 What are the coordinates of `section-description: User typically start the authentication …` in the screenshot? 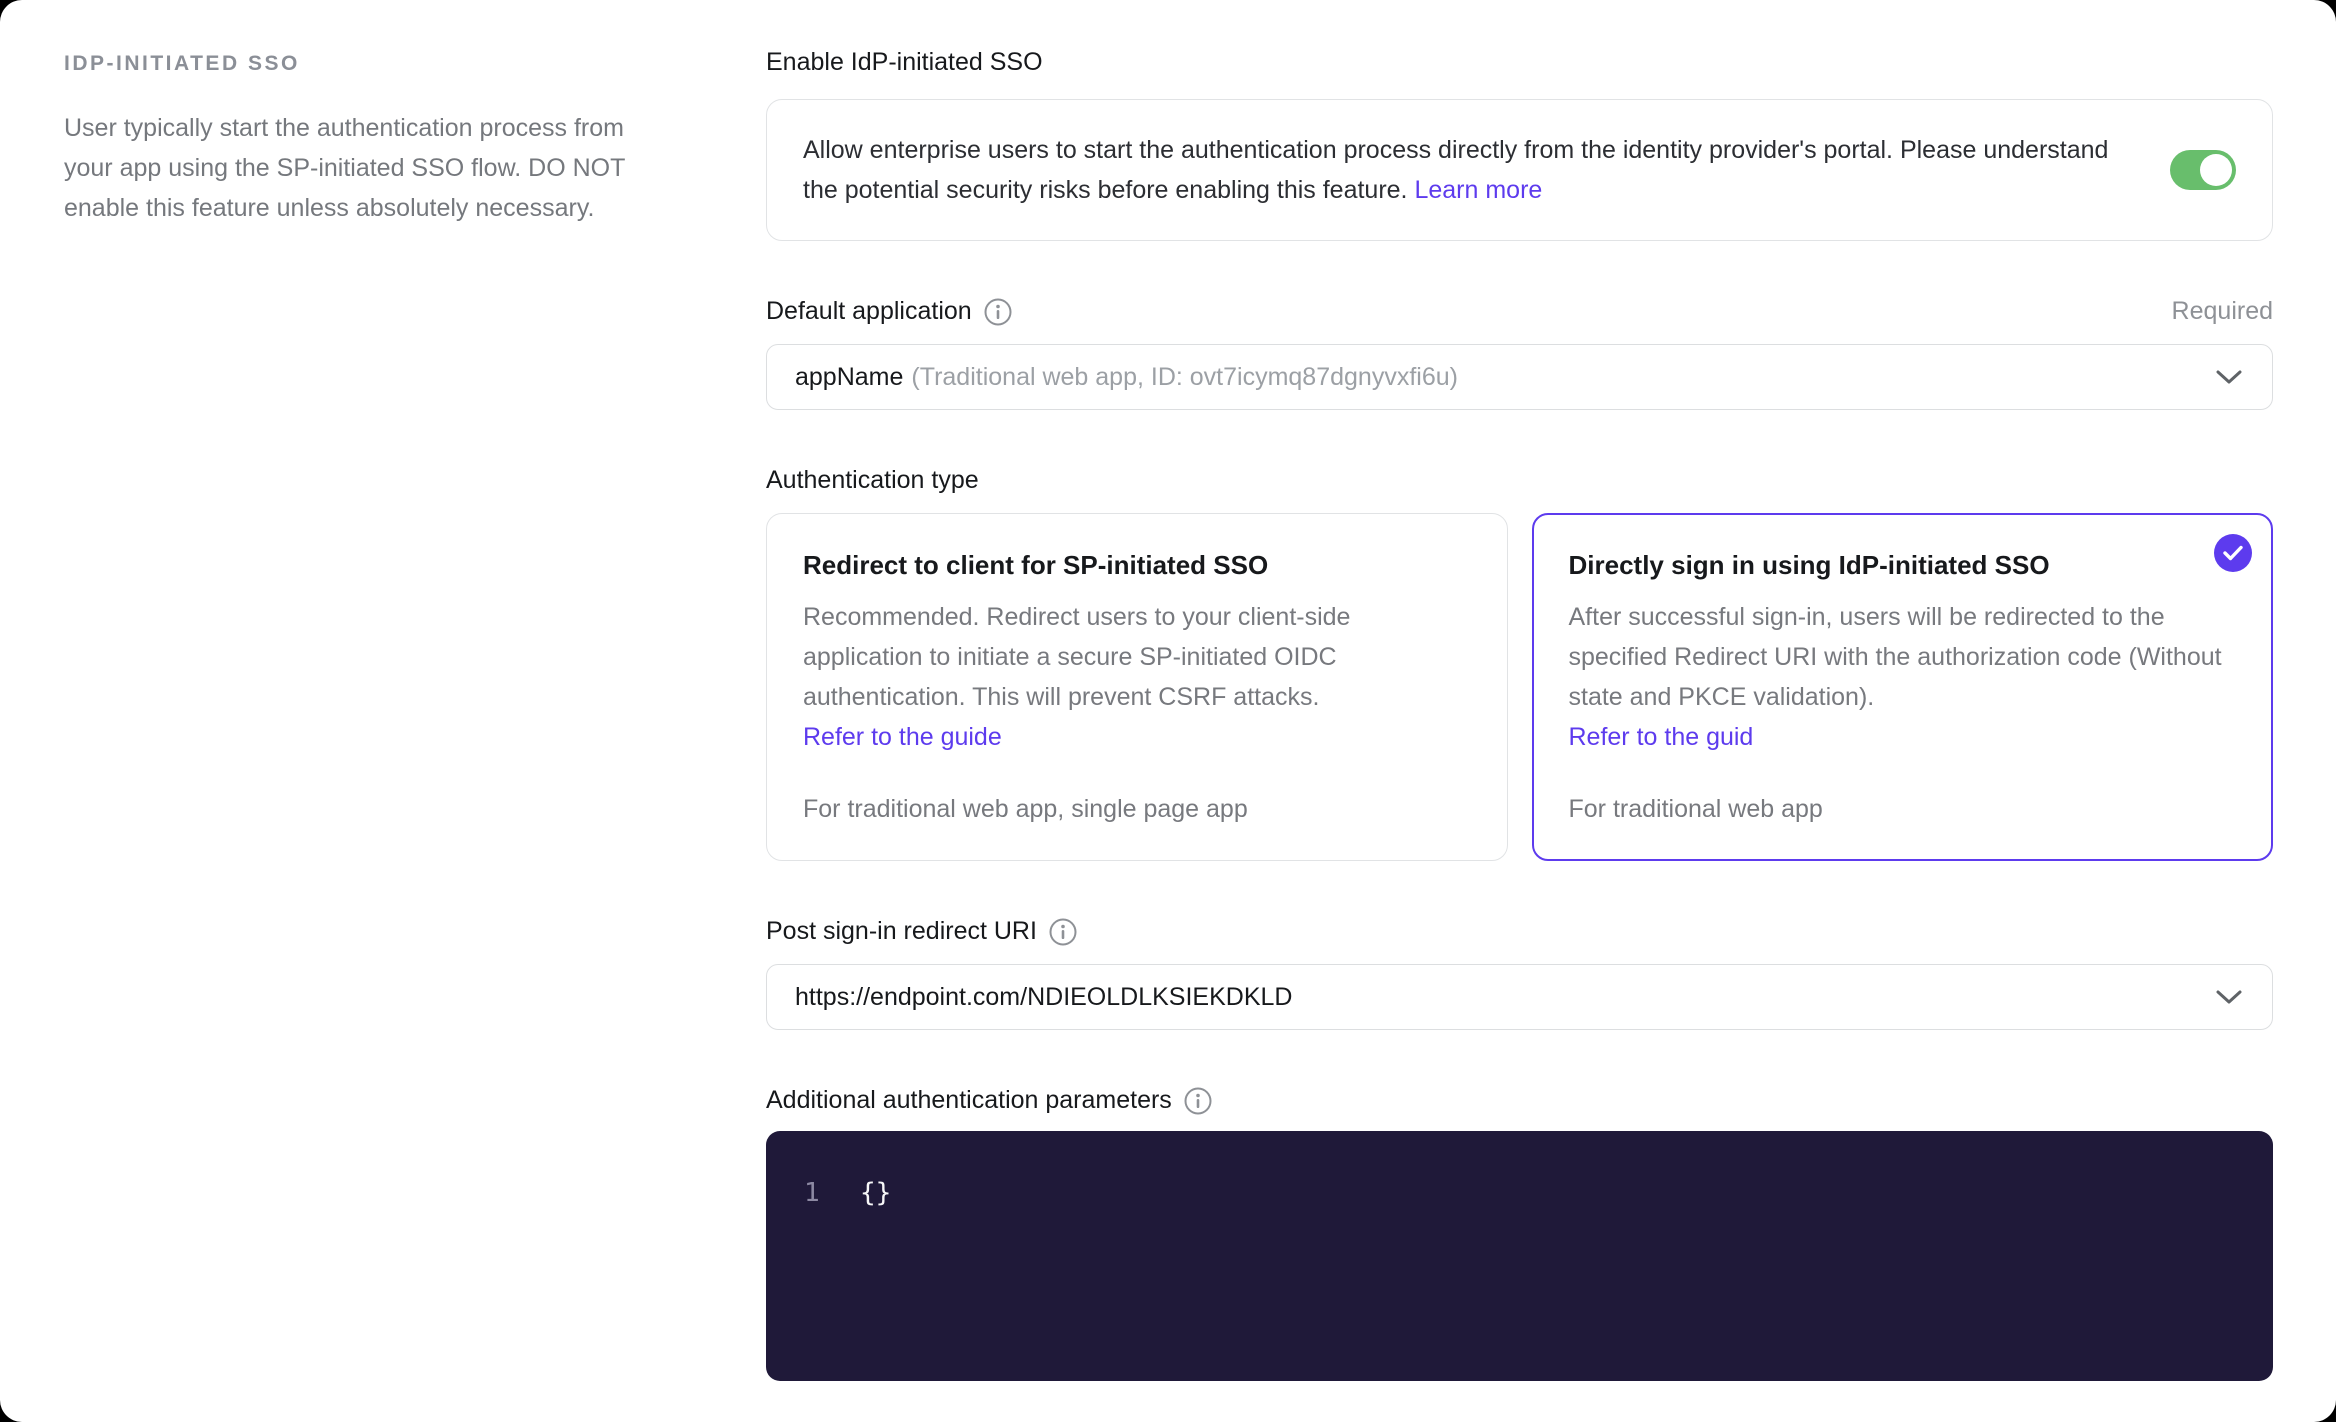 It's located at (344, 168).